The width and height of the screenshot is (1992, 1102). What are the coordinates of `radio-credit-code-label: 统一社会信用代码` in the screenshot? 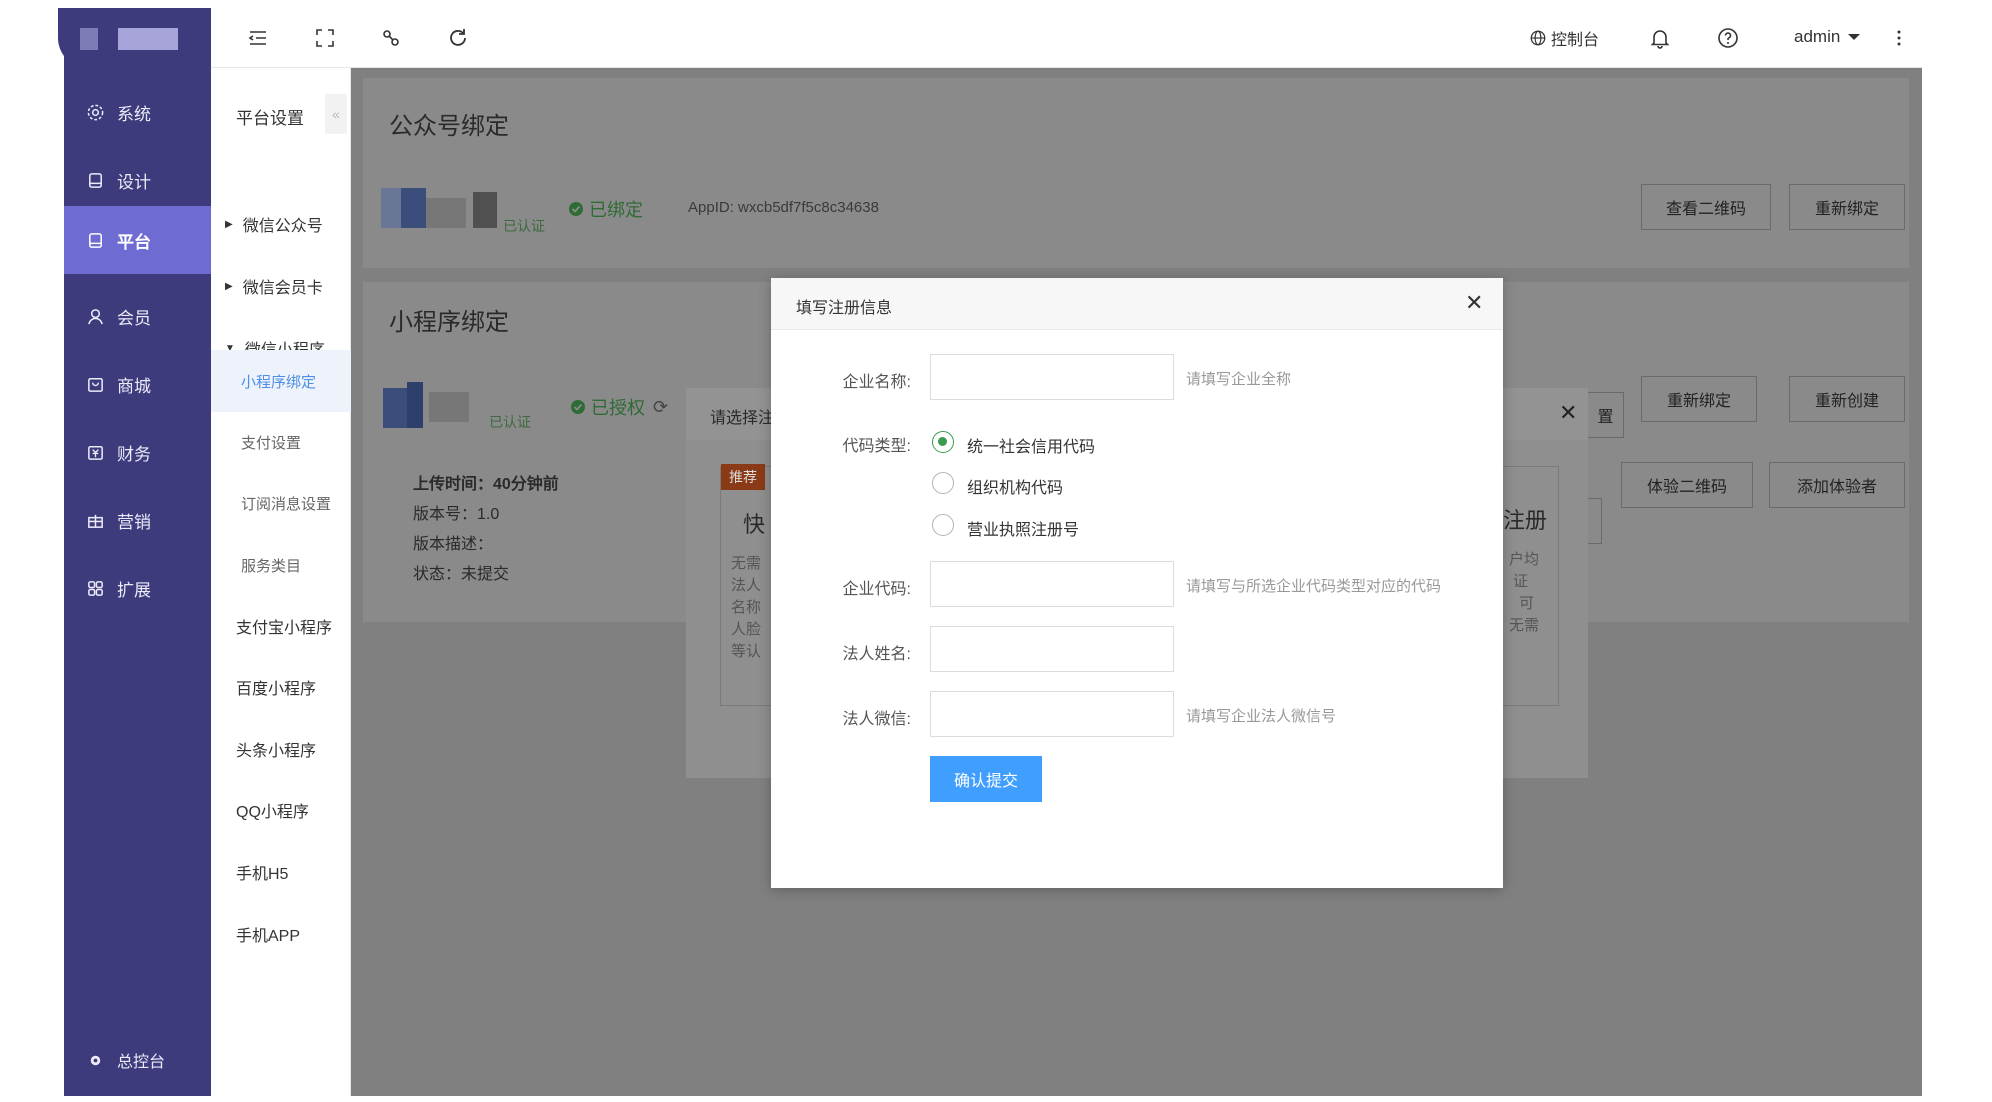 It's located at (1031, 445).